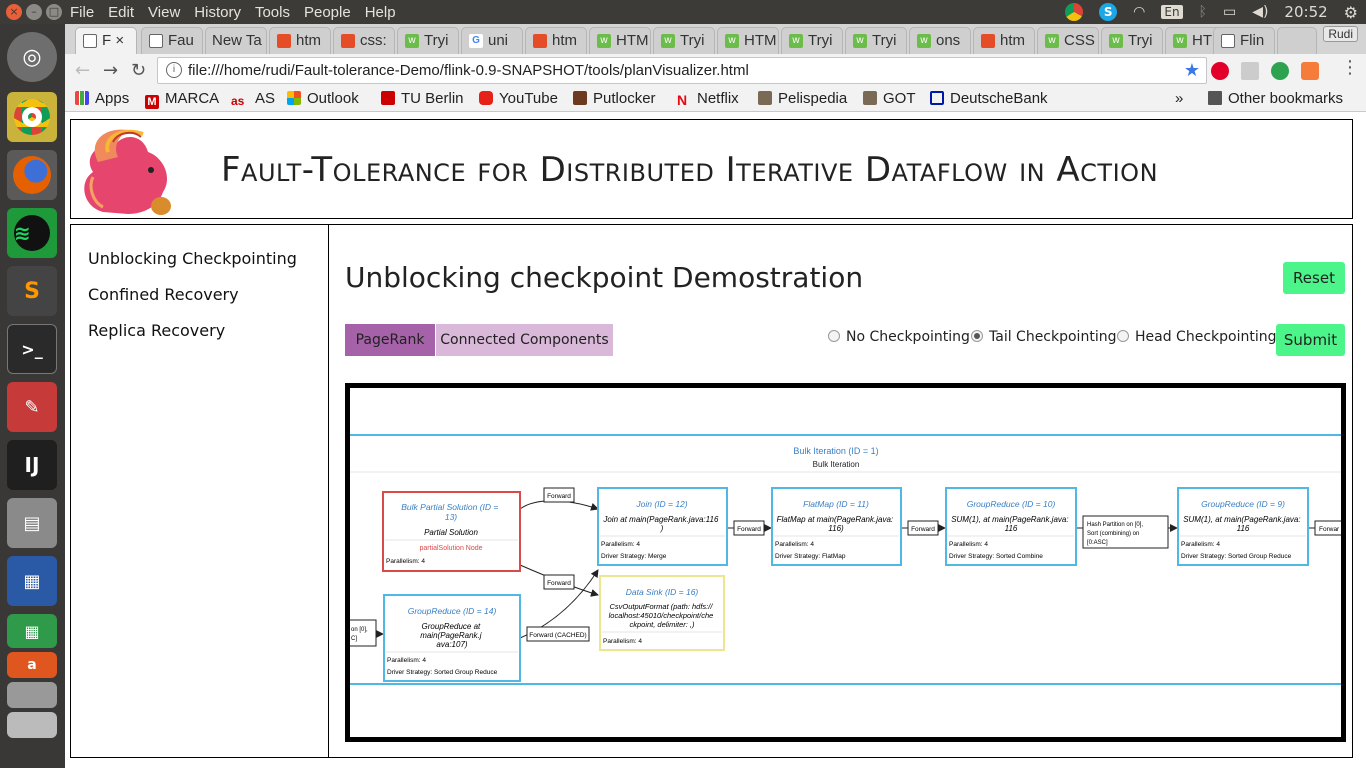 Image resolution: width=1366 pixels, height=768 pixels. Describe the element at coordinates (121, 12) in the screenshot. I see `menu-edit: Edit` at that location.